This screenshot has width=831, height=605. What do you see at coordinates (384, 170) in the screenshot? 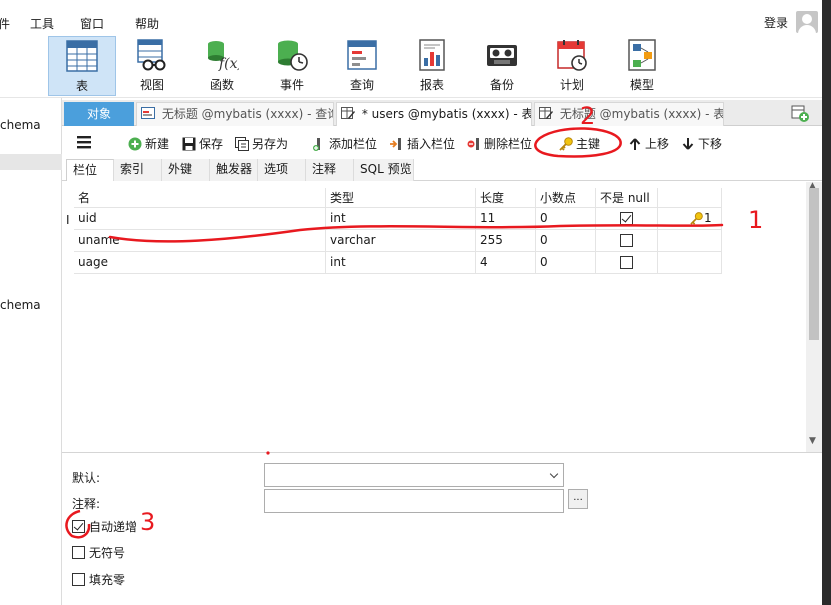
I see `tab-sql-preview: SQL 预览` at bounding box center [384, 170].